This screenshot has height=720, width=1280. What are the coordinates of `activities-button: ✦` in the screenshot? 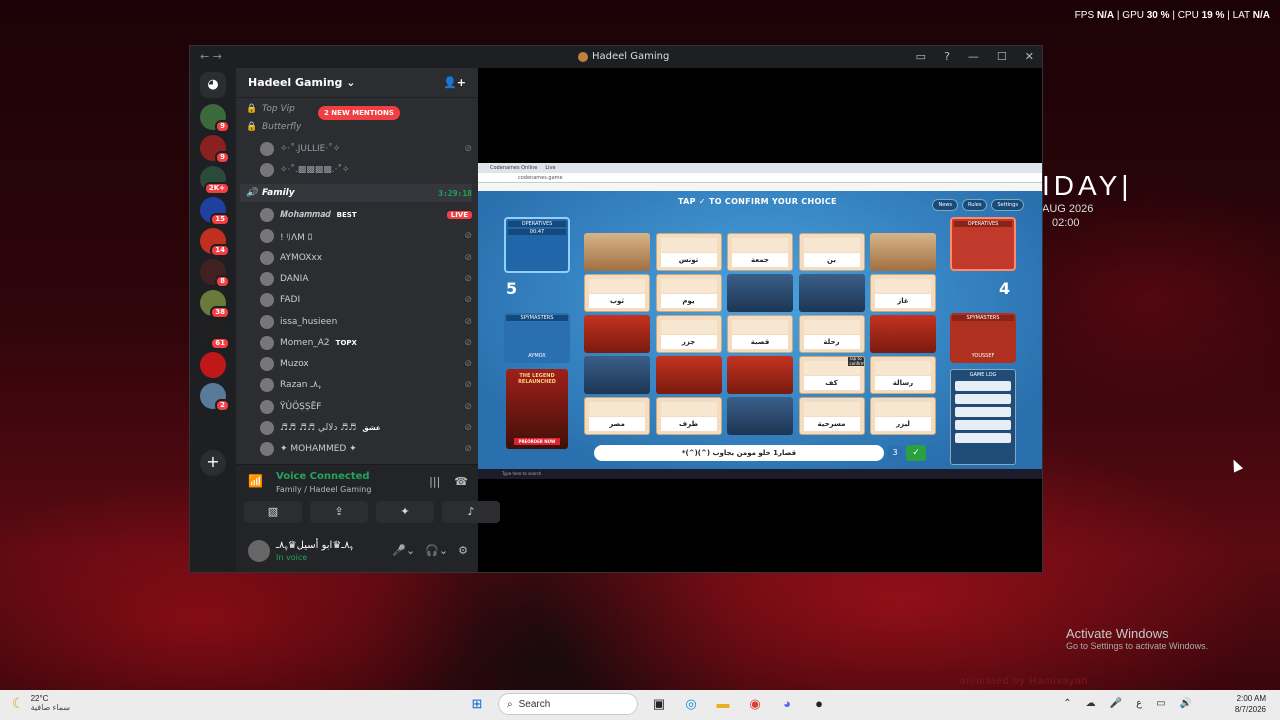 It's located at (405, 512).